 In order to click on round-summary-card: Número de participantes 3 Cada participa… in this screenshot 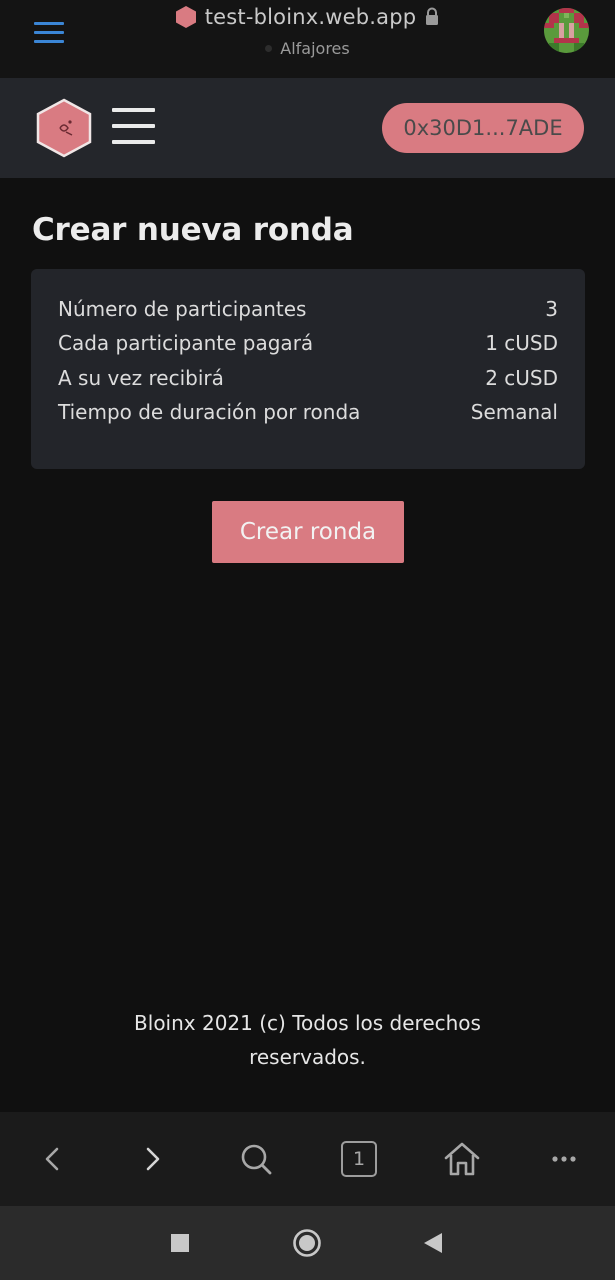, I will do `click(308, 369)`.